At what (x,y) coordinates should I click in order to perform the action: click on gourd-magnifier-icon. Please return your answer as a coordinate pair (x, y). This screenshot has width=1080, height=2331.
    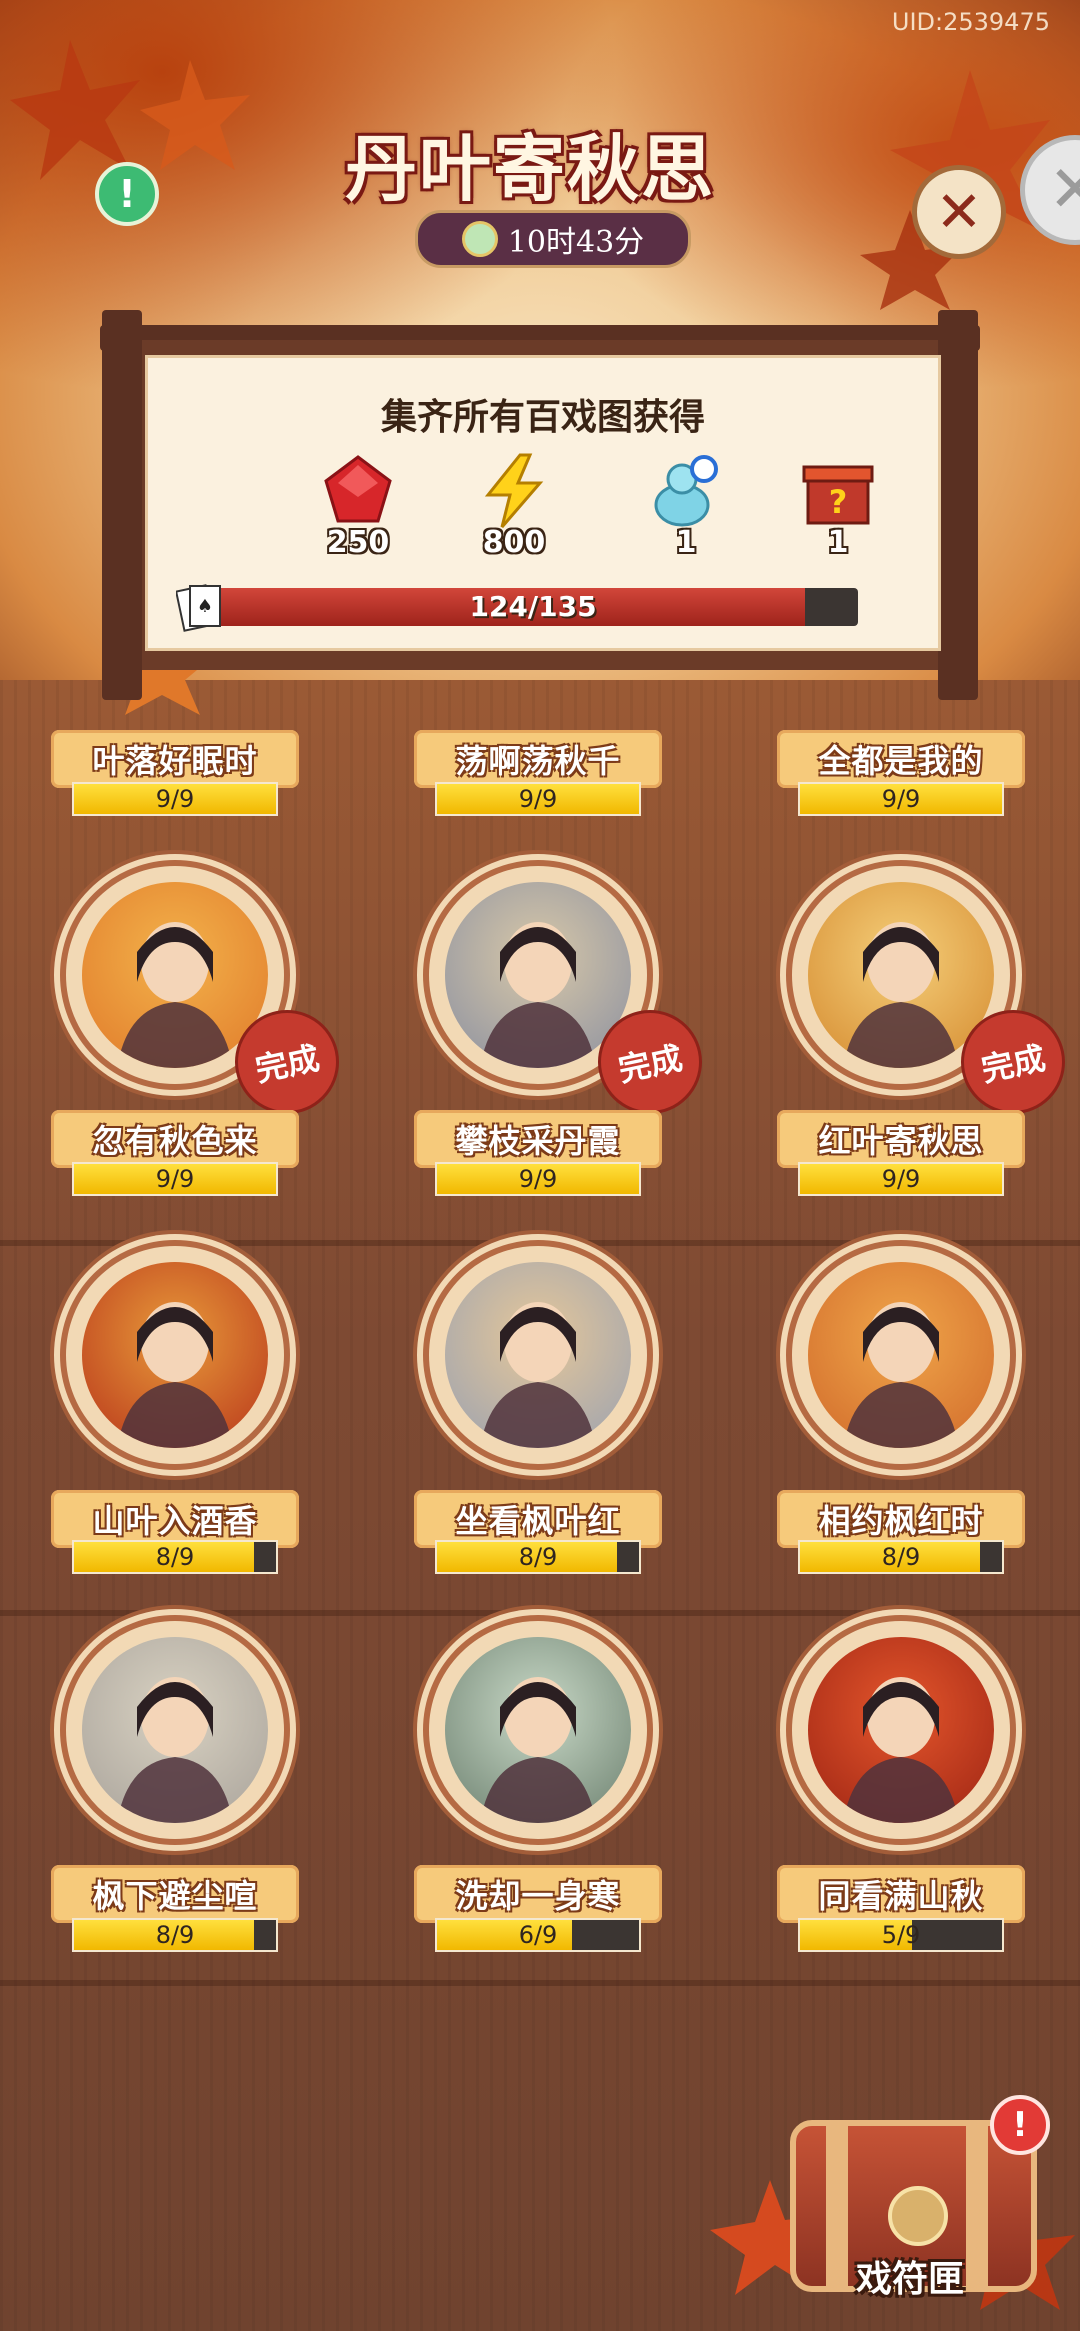
    Looking at the image, I should click on (686, 491).